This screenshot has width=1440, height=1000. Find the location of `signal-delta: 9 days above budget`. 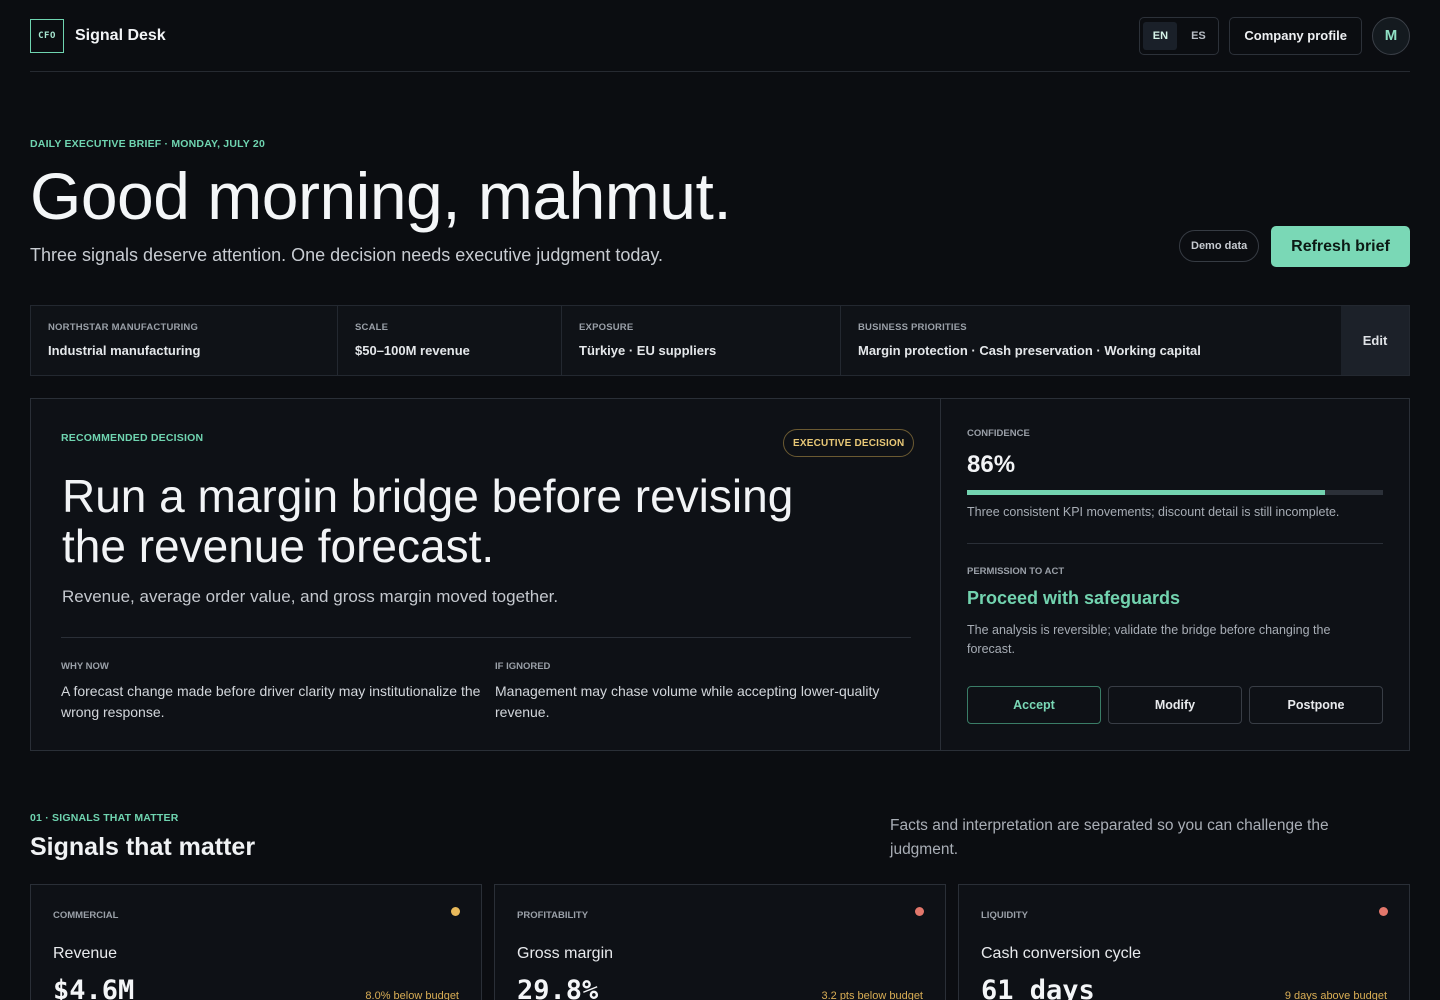

signal-delta: 9 days above budget is located at coordinates (1335, 995).